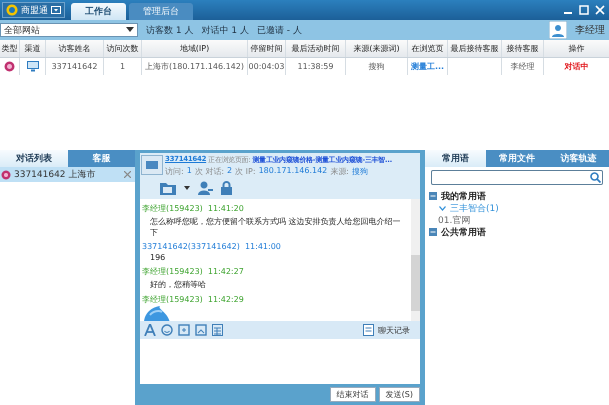 The image size is (609, 405). What do you see at coordinates (584, 10) in the screenshot?
I see `maximize-icon` at bounding box center [584, 10].